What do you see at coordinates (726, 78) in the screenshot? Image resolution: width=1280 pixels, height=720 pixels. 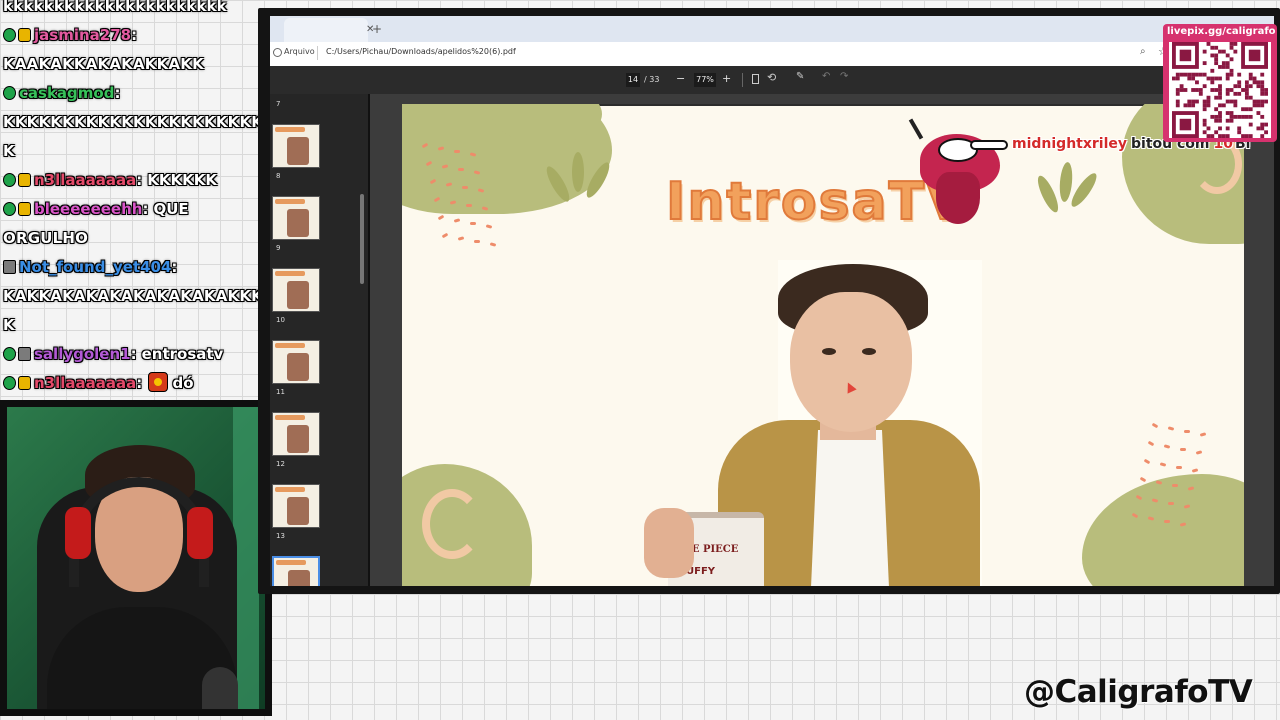 I see `zoom-in-button: +` at bounding box center [726, 78].